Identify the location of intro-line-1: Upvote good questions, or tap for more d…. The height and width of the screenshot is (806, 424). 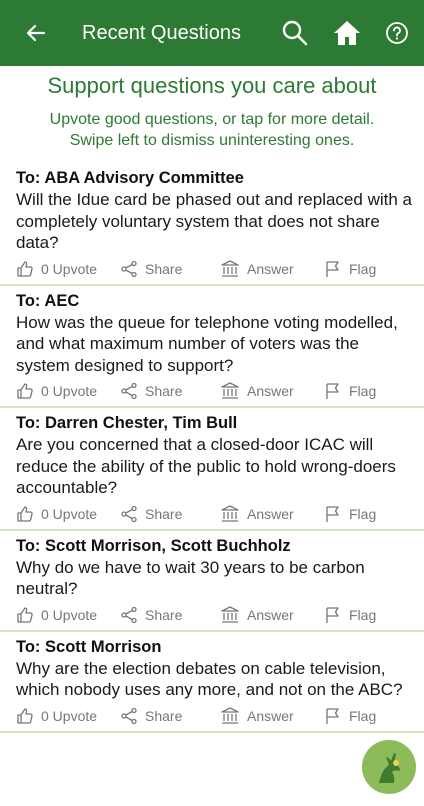
(212, 119).